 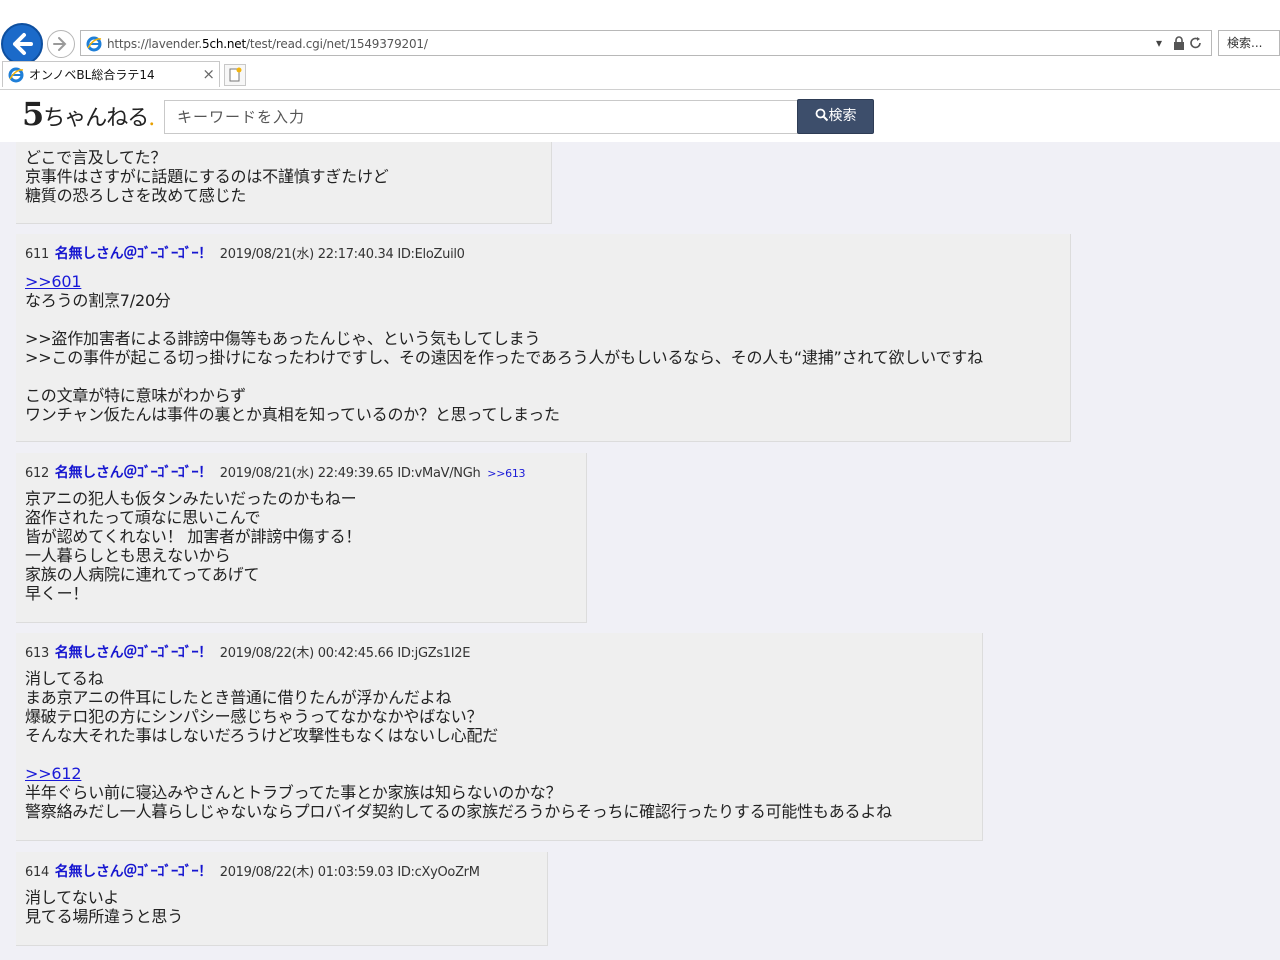 What do you see at coordinates (1196, 43) in the screenshot?
I see `refresh-icon` at bounding box center [1196, 43].